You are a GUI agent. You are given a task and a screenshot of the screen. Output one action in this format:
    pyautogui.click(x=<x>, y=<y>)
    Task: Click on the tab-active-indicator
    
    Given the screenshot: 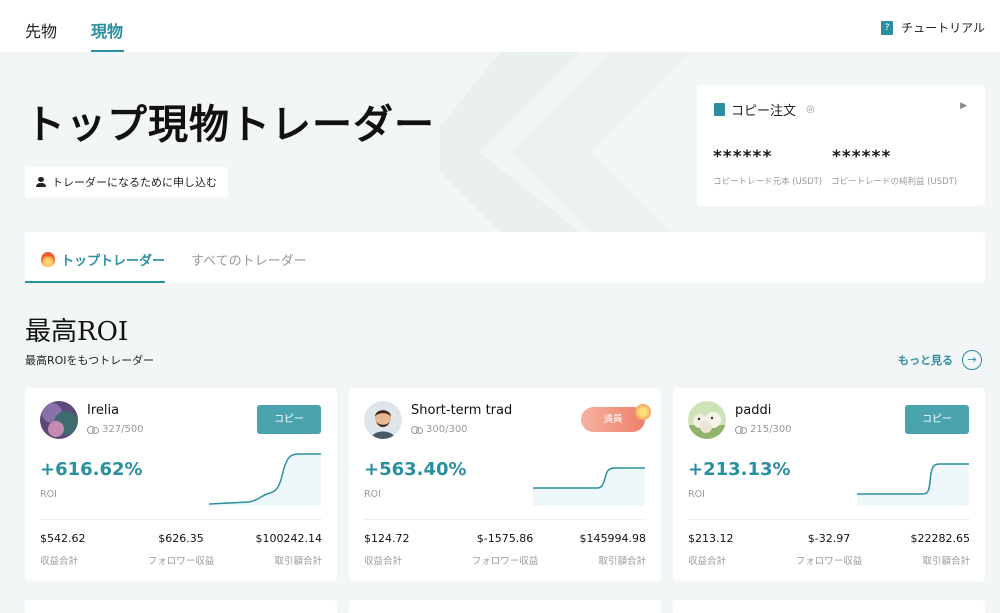 What is the action you would take?
    pyautogui.click(x=107, y=51)
    